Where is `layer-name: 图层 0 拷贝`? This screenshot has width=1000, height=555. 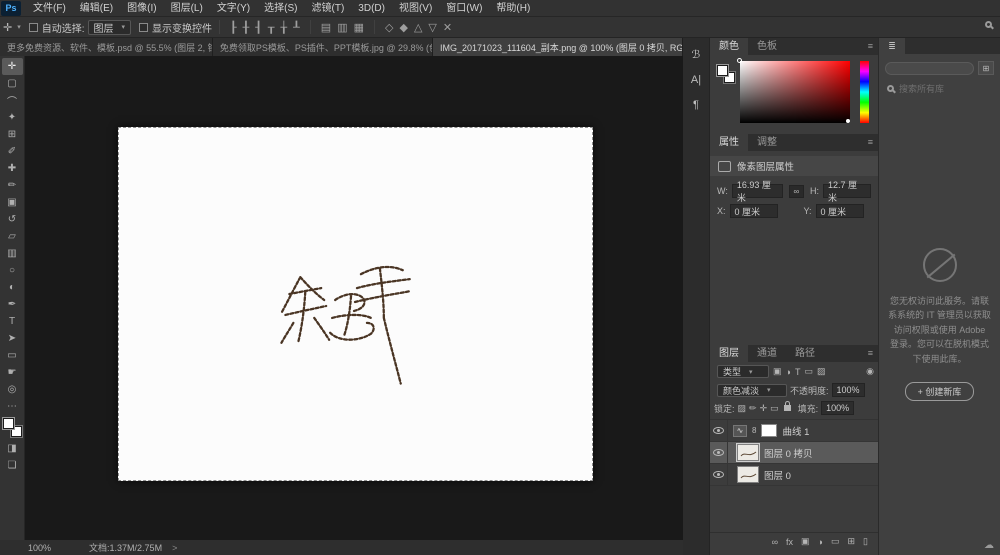 layer-name: 图层 0 拷贝 is located at coordinates (788, 453).